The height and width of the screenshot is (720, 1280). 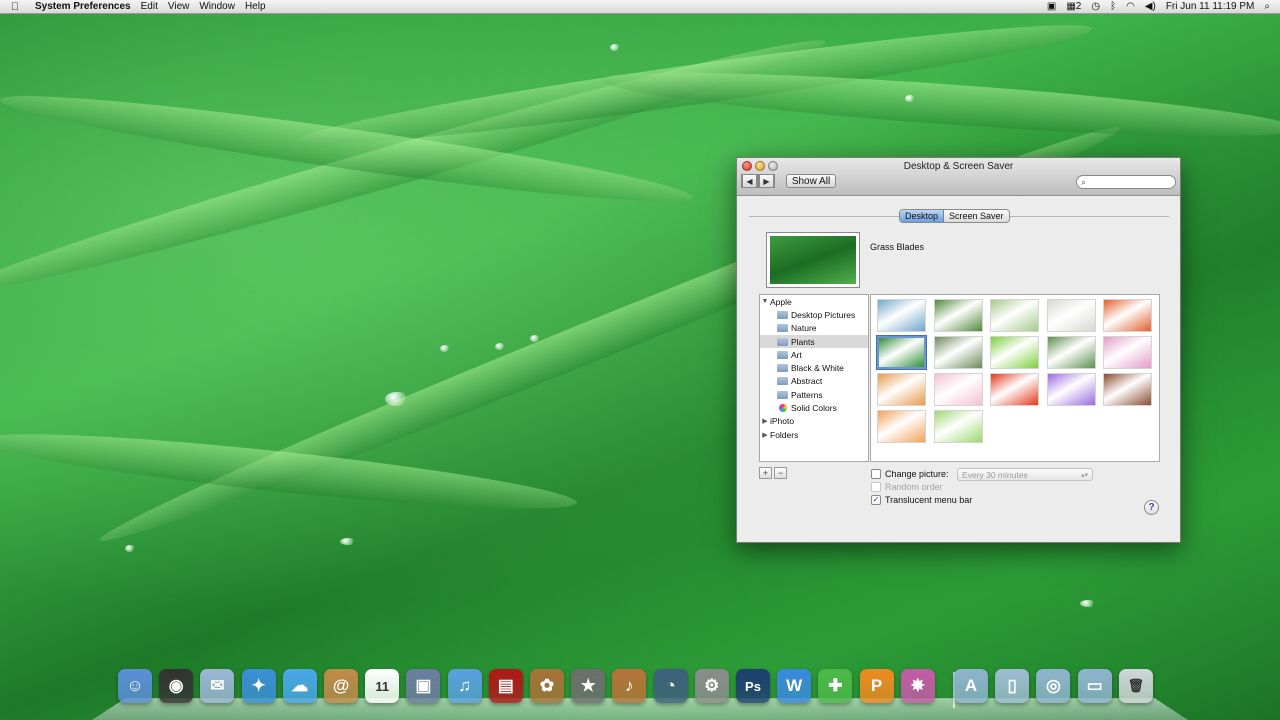 What do you see at coordinates (876, 474) in the screenshot?
I see `change-picture-checkbox` at bounding box center [876, 474].